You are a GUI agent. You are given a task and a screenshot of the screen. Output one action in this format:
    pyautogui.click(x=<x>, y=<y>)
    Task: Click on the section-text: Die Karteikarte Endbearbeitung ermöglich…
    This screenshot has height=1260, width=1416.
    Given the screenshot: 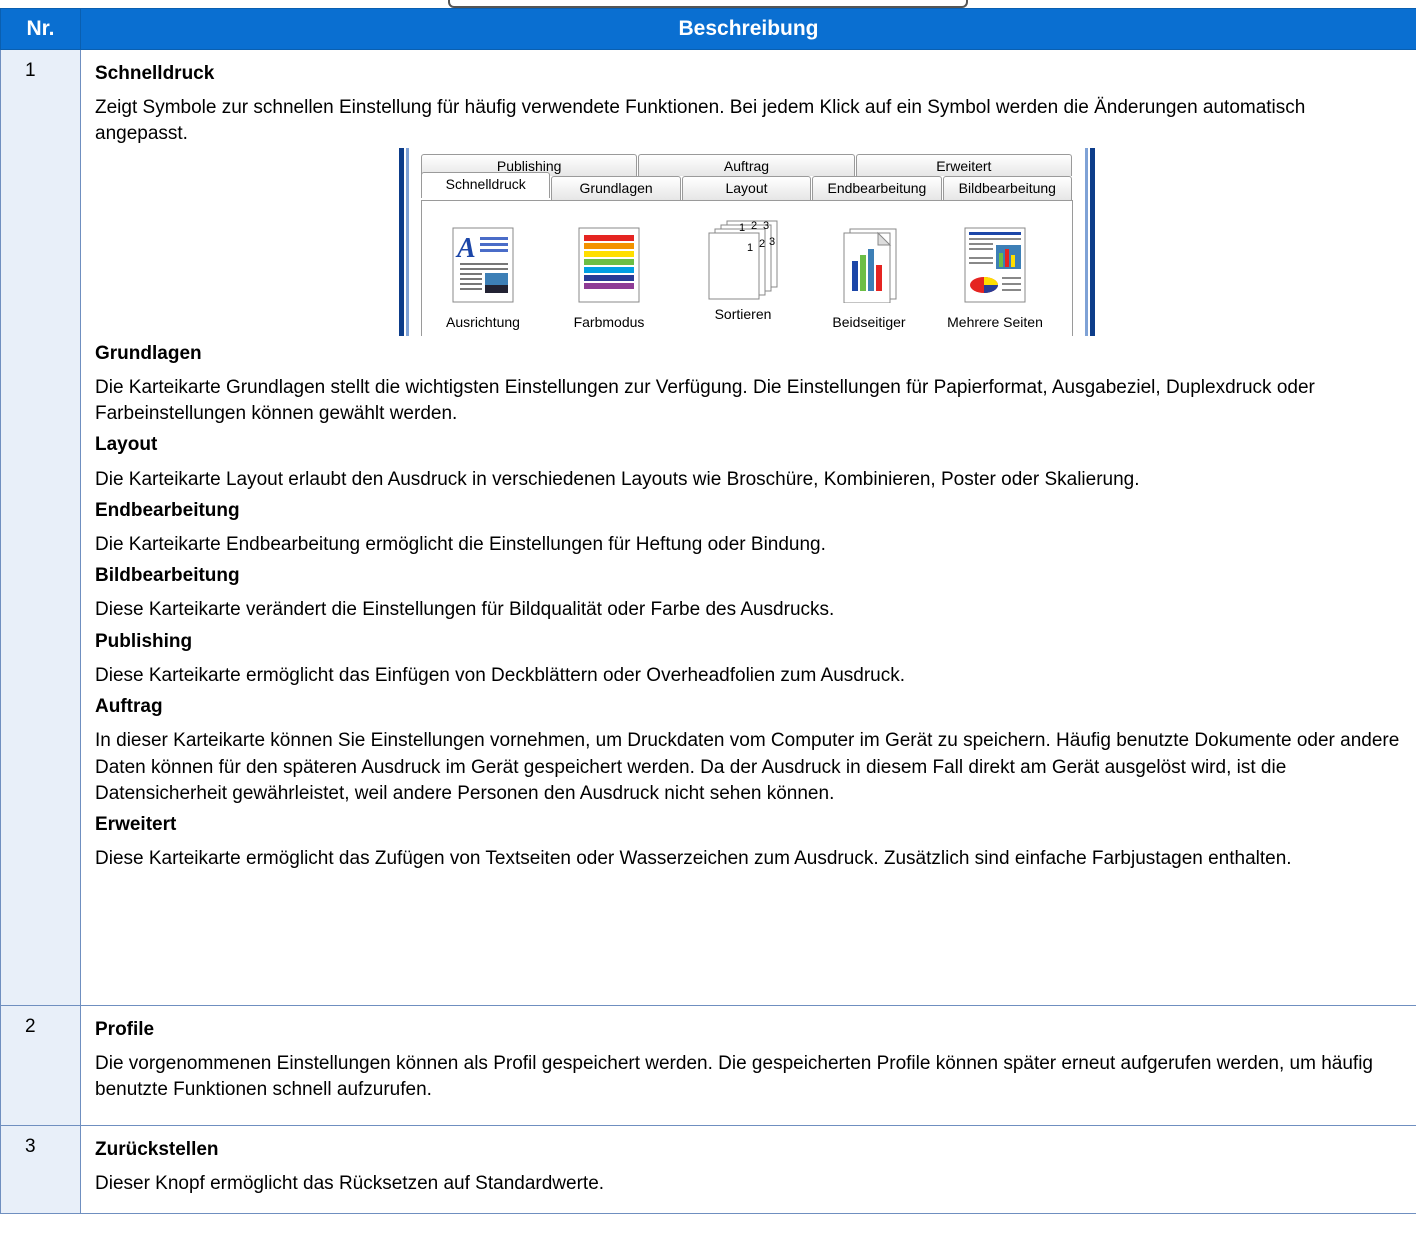 What is the action you would take?
    pyautogui.click(x=460, y=544)
    